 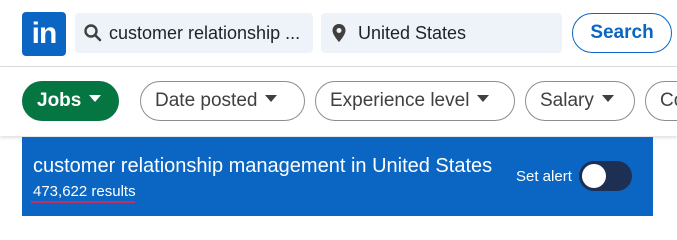 I want to click on experience-level-filter-label: Experience level, so click(x=400, y=100).